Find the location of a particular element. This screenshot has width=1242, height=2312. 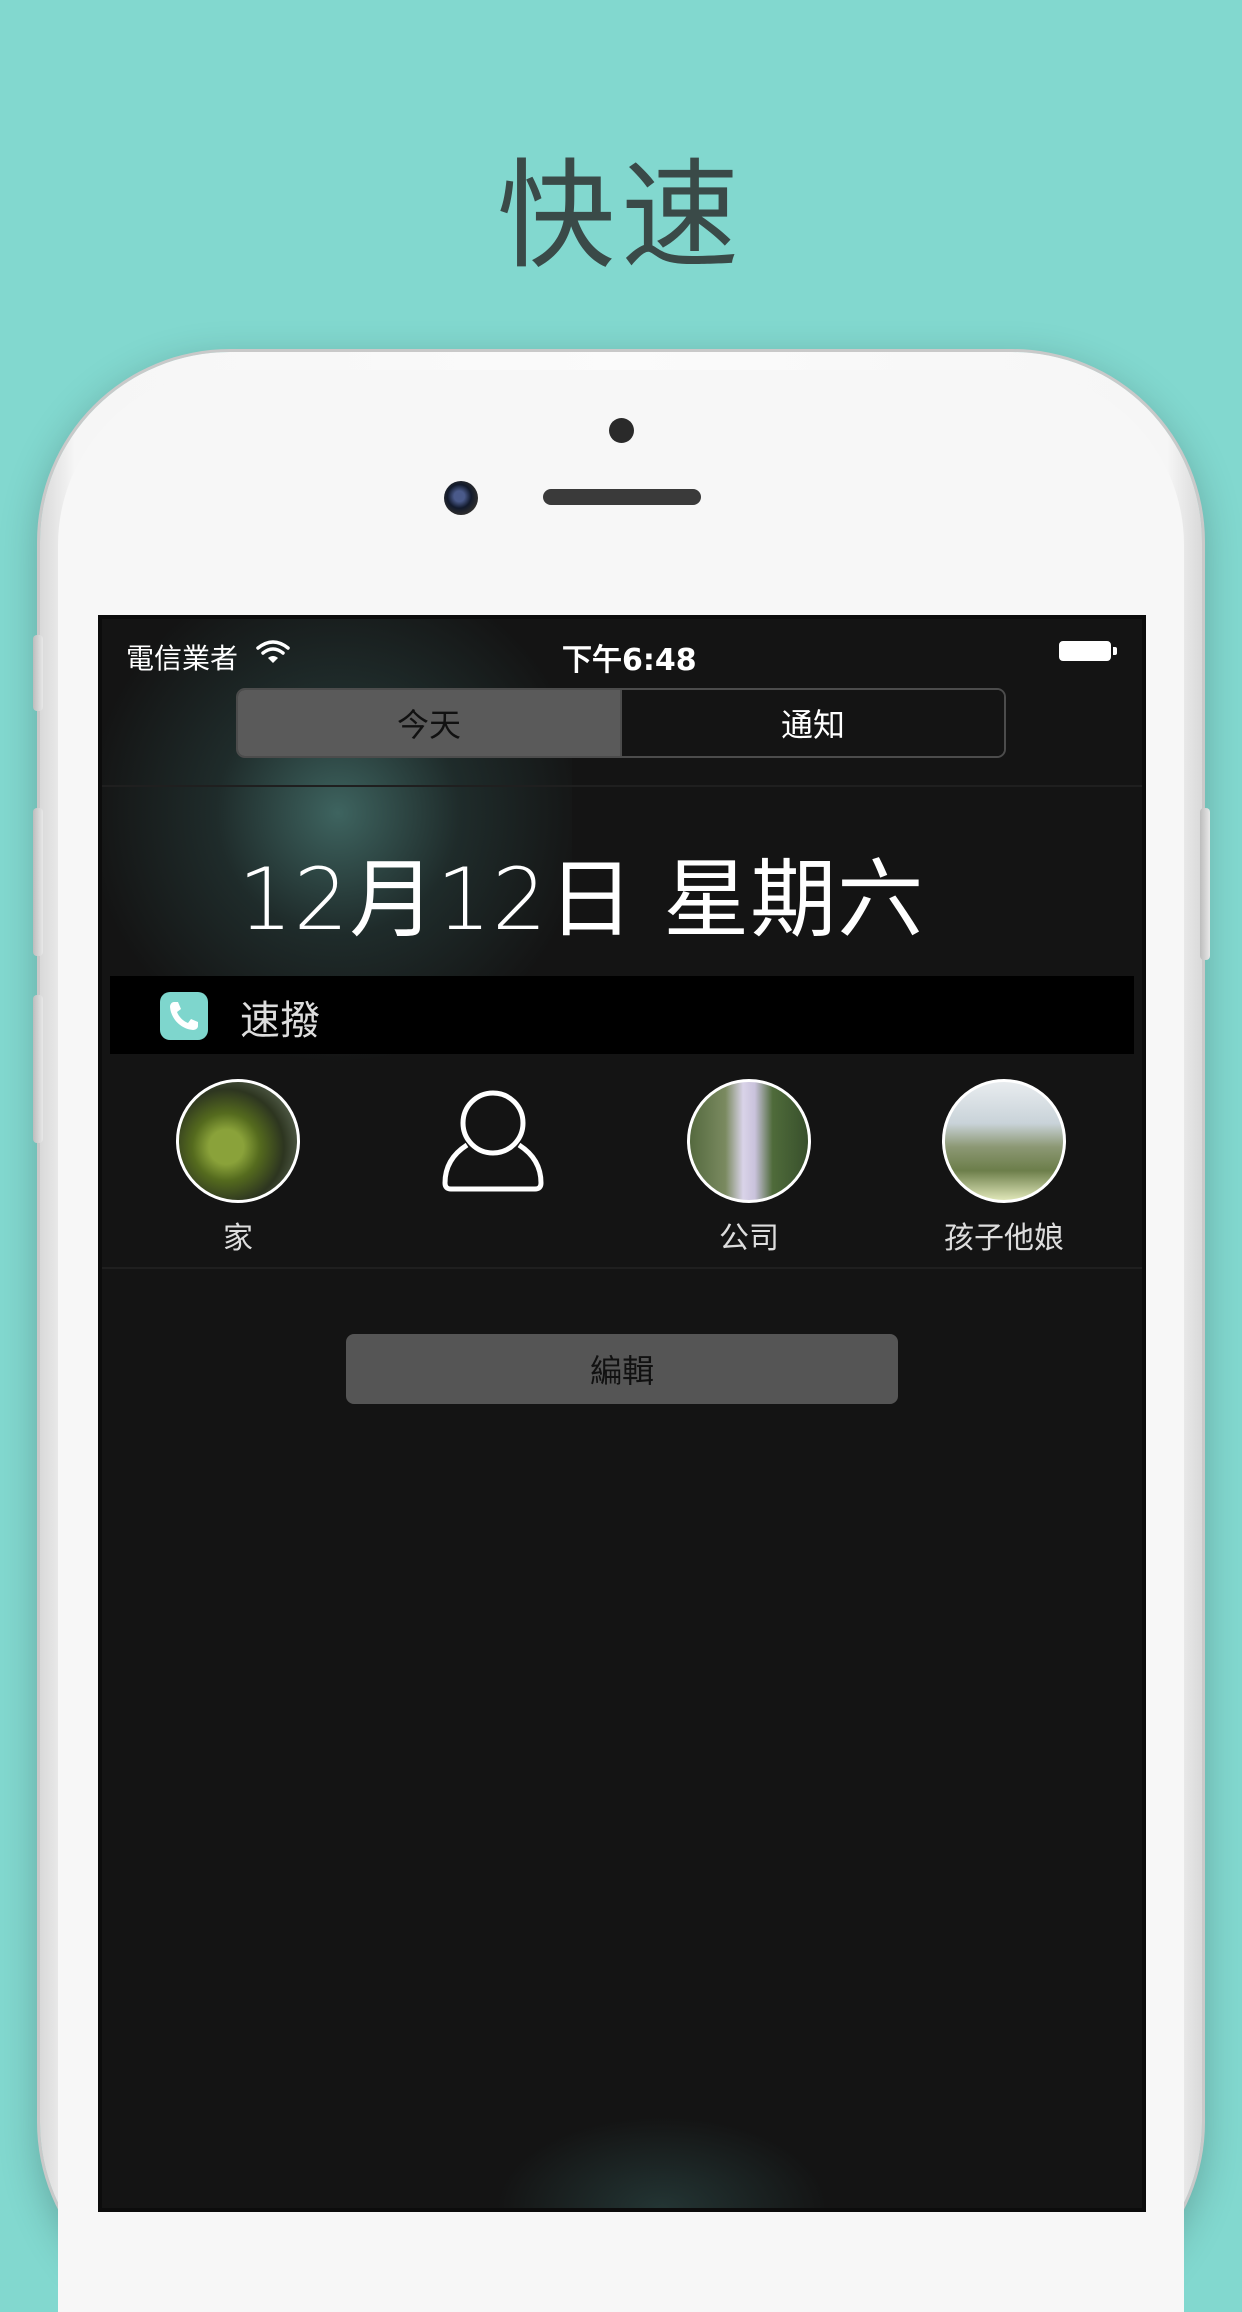

contact-empty is located at coordinates (493, 1166).